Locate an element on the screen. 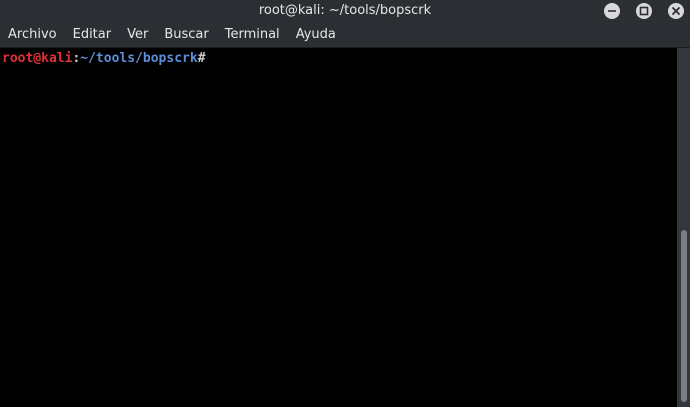 The height and width of the screenshot is (407, 690). menu-ayuda: Ayuda is located at coordinates (316, 35).